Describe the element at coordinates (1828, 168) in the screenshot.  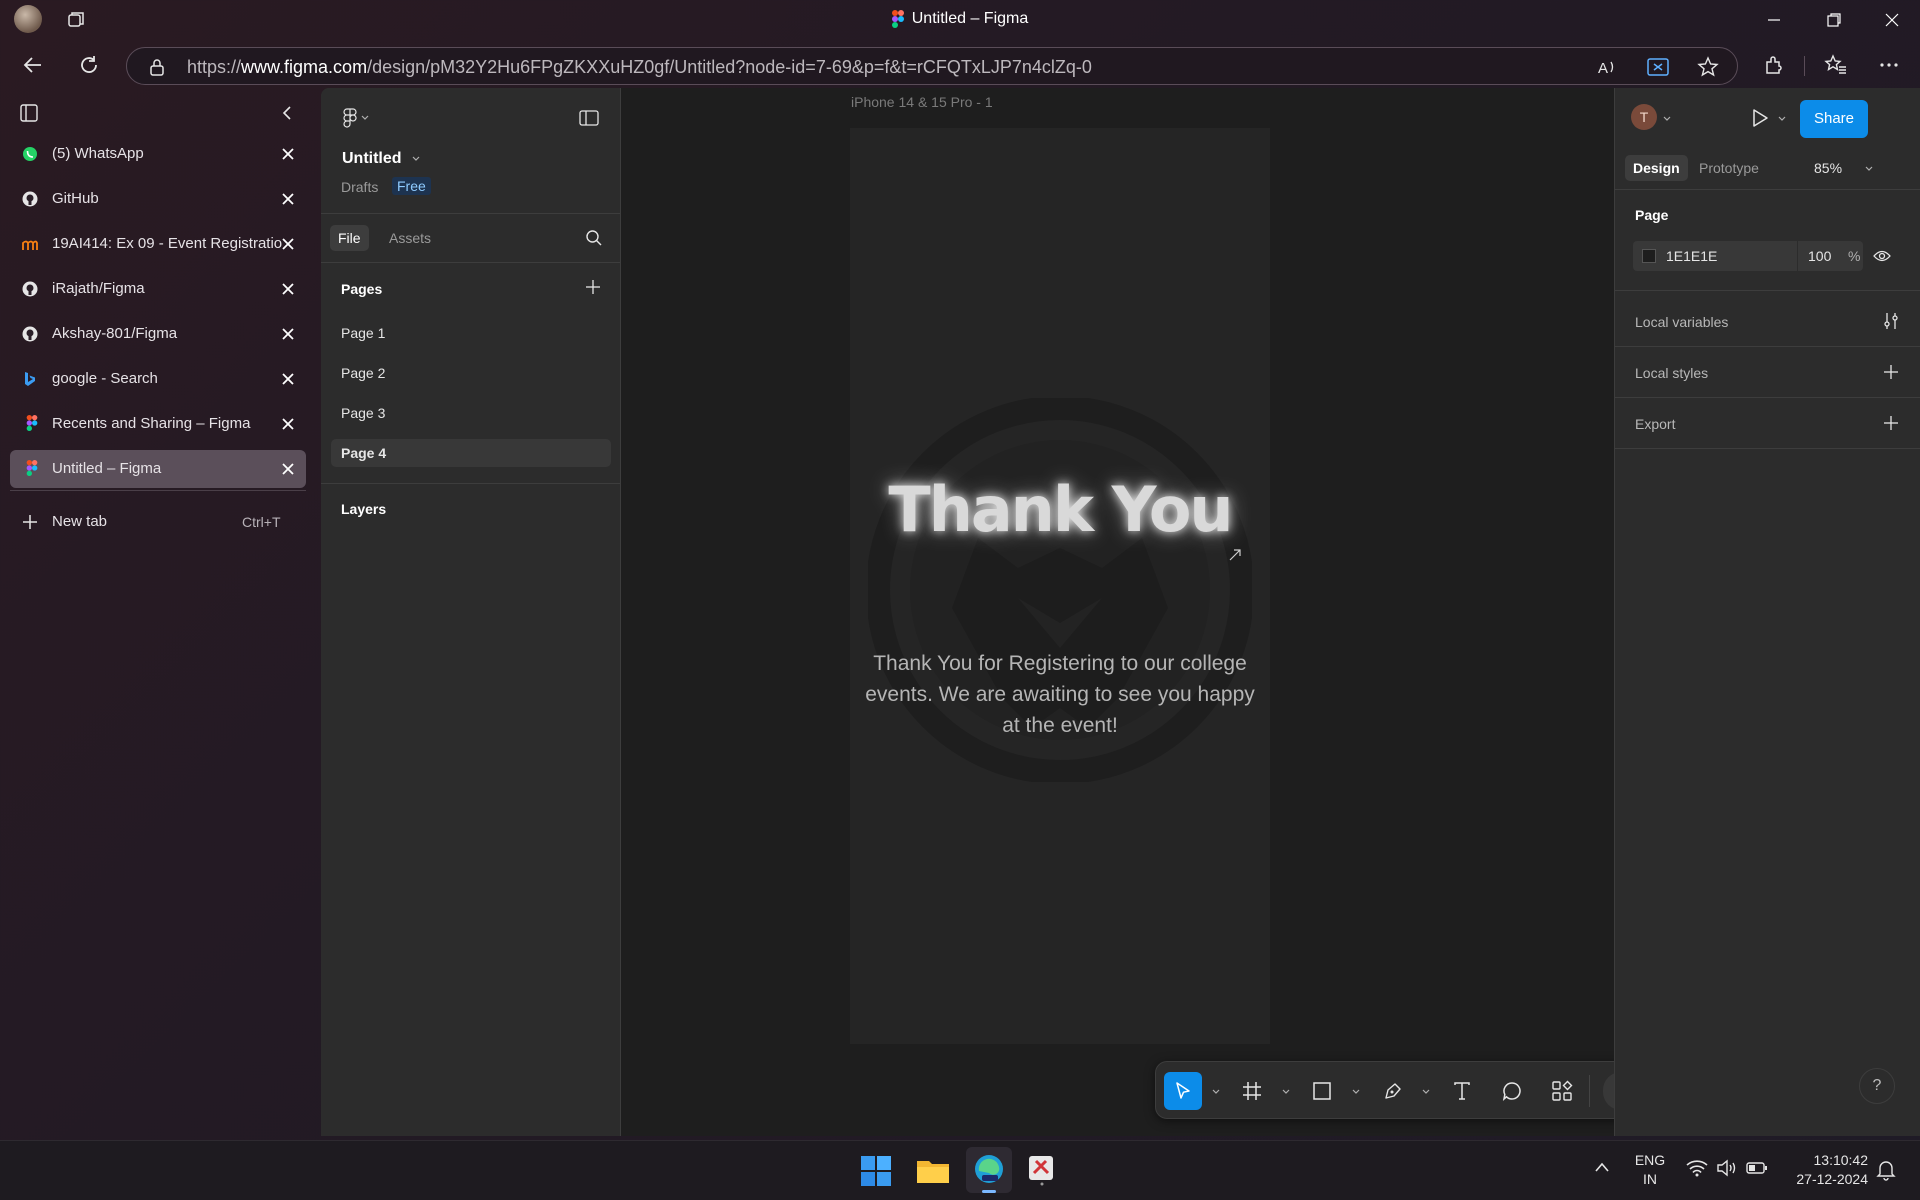
I see `zoom-level: 85%` at that location.